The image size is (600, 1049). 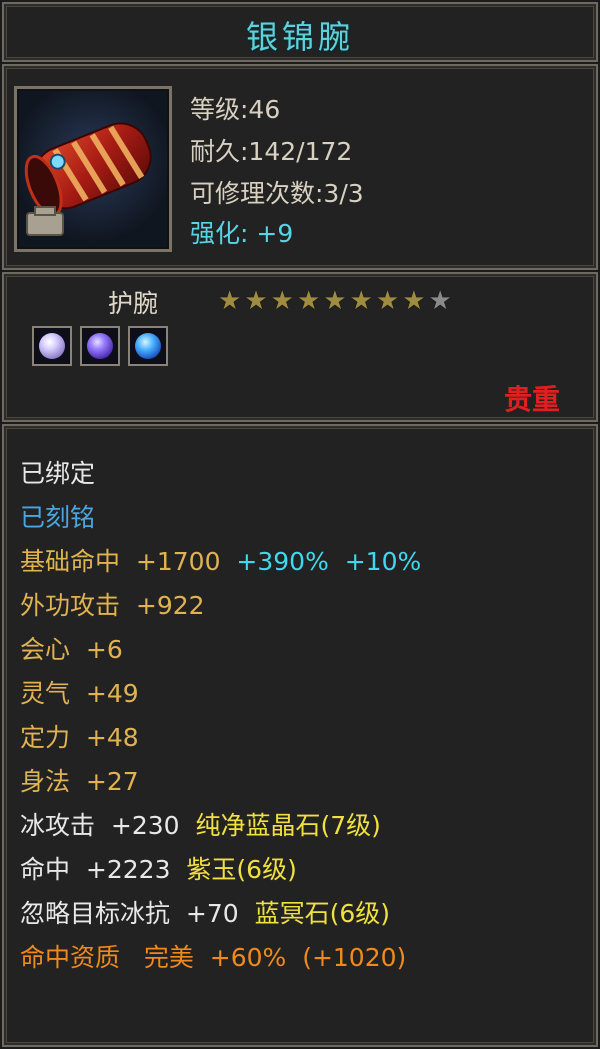 I want to click on bound-status: 已绑定, so click(x=58, y=473).